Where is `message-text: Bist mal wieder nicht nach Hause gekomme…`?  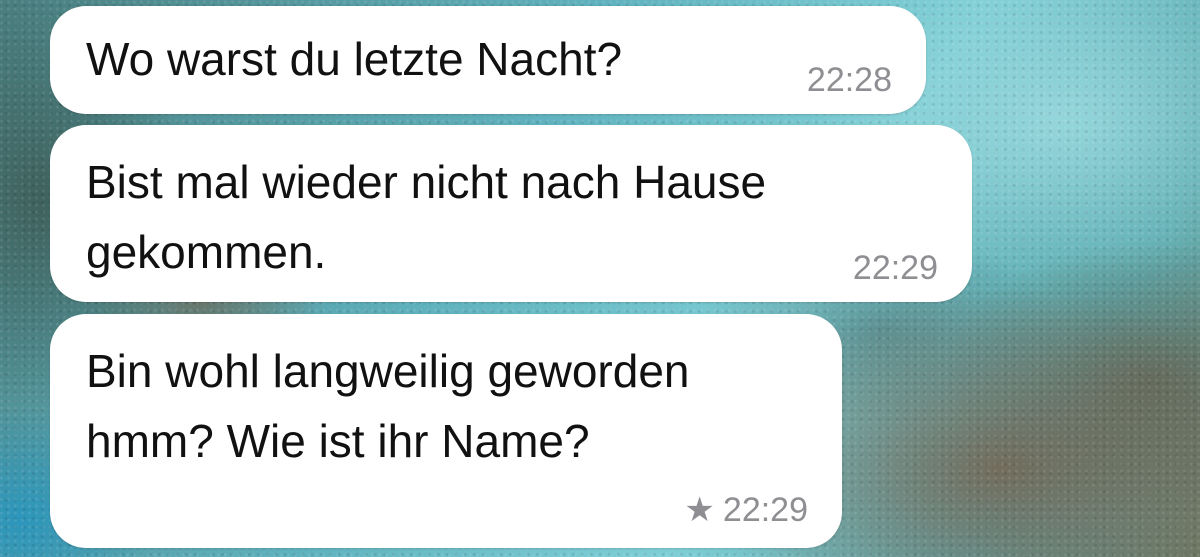 message-text: Bist mal wieder nicht nach Hause gekomme… is located at coordinates (426, 217).